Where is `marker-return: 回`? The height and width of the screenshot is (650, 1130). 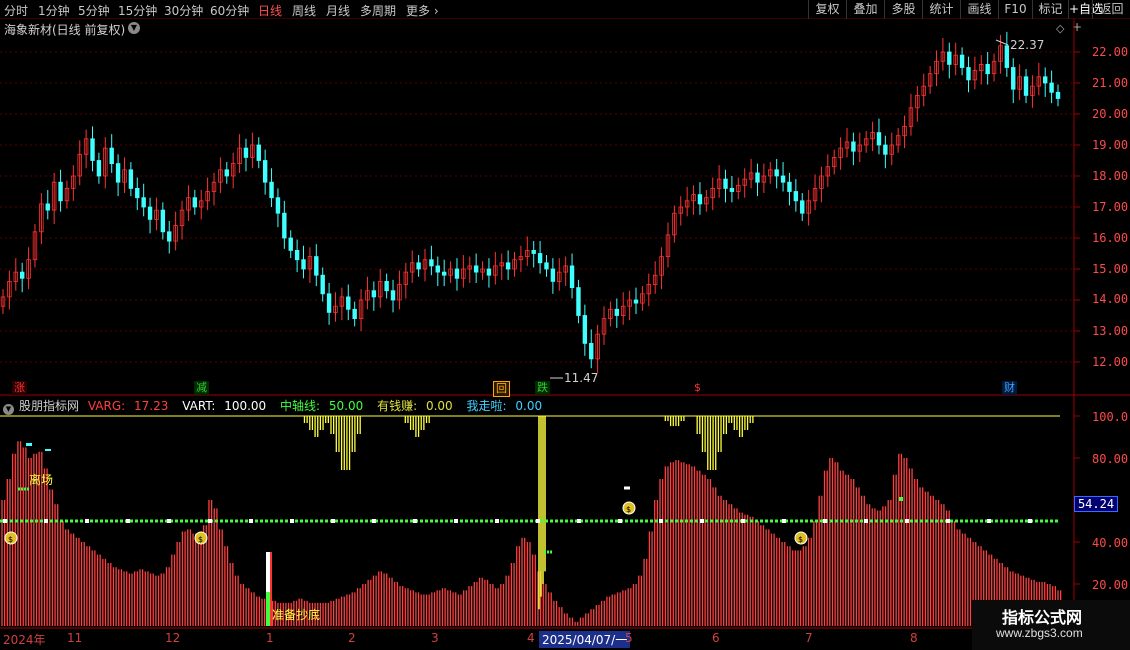
marker-return: 回 is located at coordinates (501, 389).